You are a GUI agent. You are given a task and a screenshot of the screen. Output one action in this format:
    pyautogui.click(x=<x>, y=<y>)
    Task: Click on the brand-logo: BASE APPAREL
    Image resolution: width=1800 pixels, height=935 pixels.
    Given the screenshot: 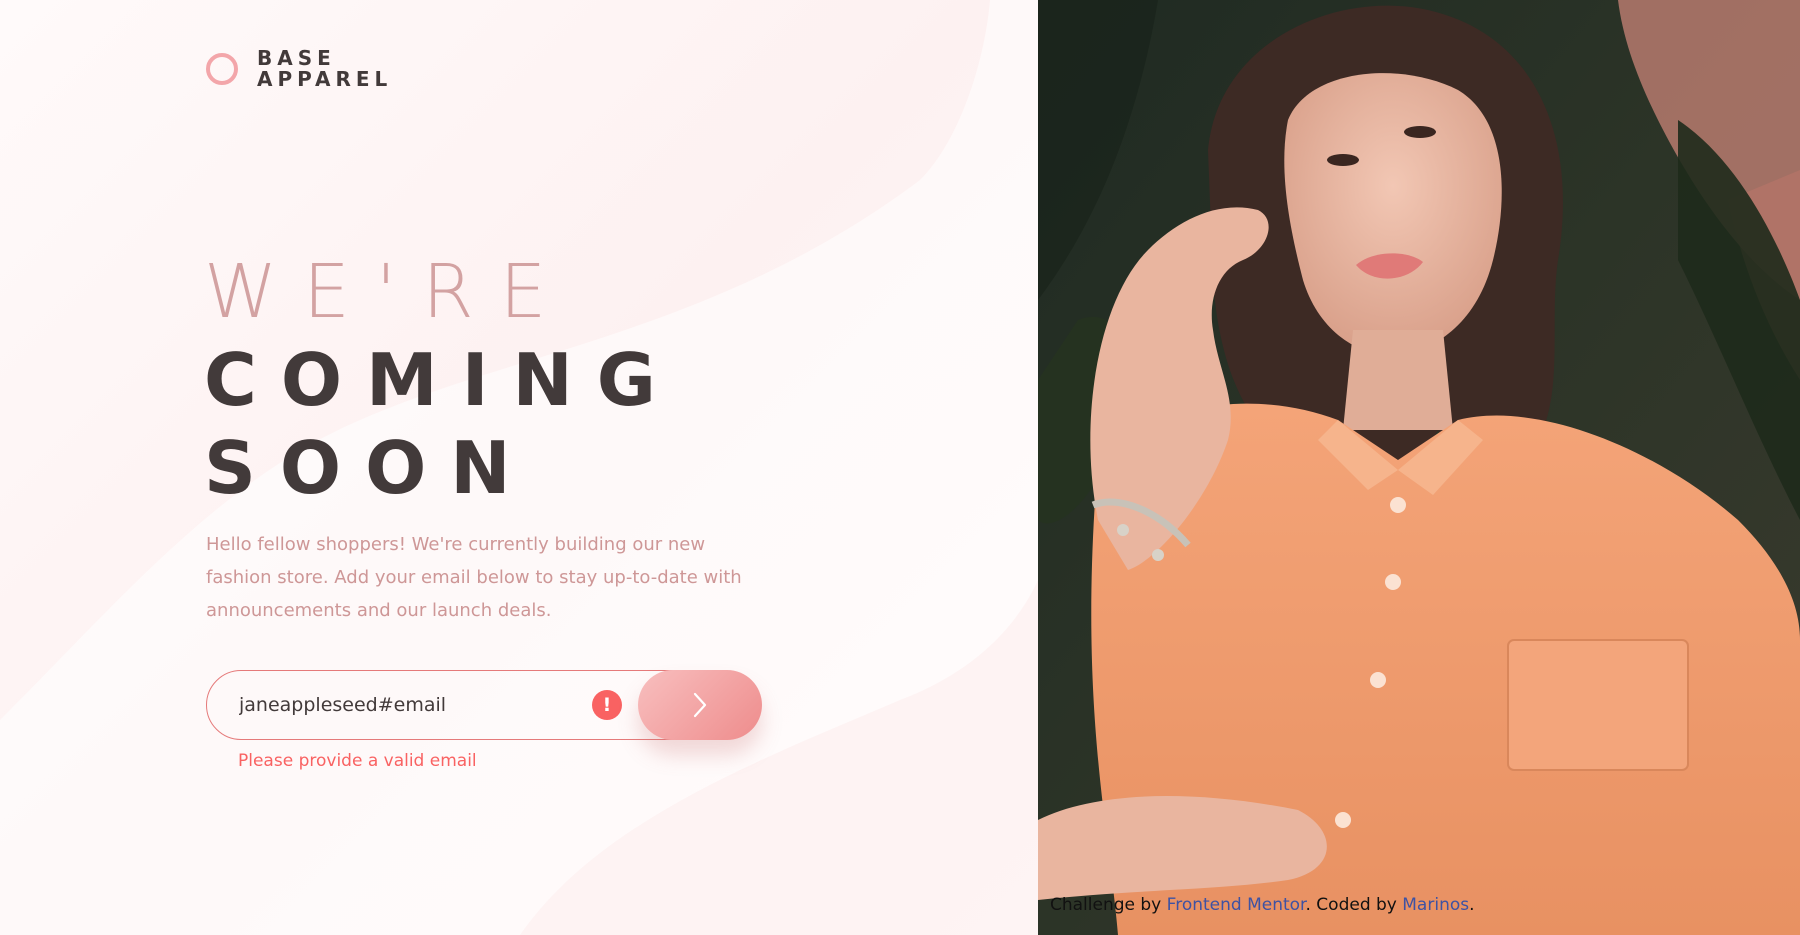 What is the action you would take?
    pyautogui.click(x=299, y=69)
    